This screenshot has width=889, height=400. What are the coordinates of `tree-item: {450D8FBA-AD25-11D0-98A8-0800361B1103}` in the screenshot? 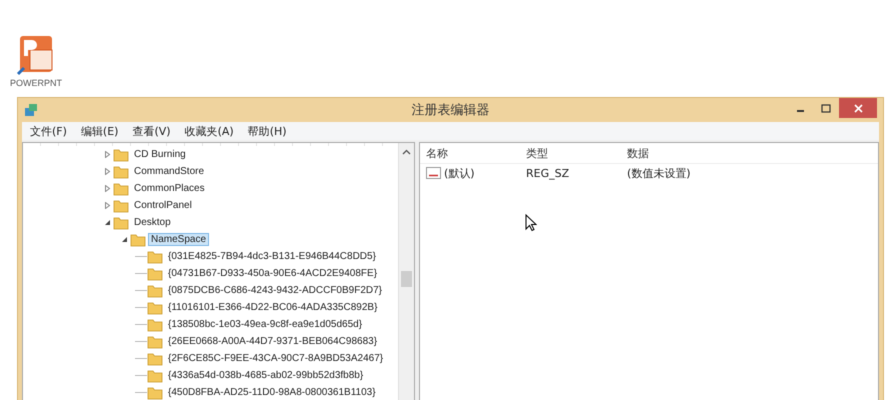 It's located at (272, 392).